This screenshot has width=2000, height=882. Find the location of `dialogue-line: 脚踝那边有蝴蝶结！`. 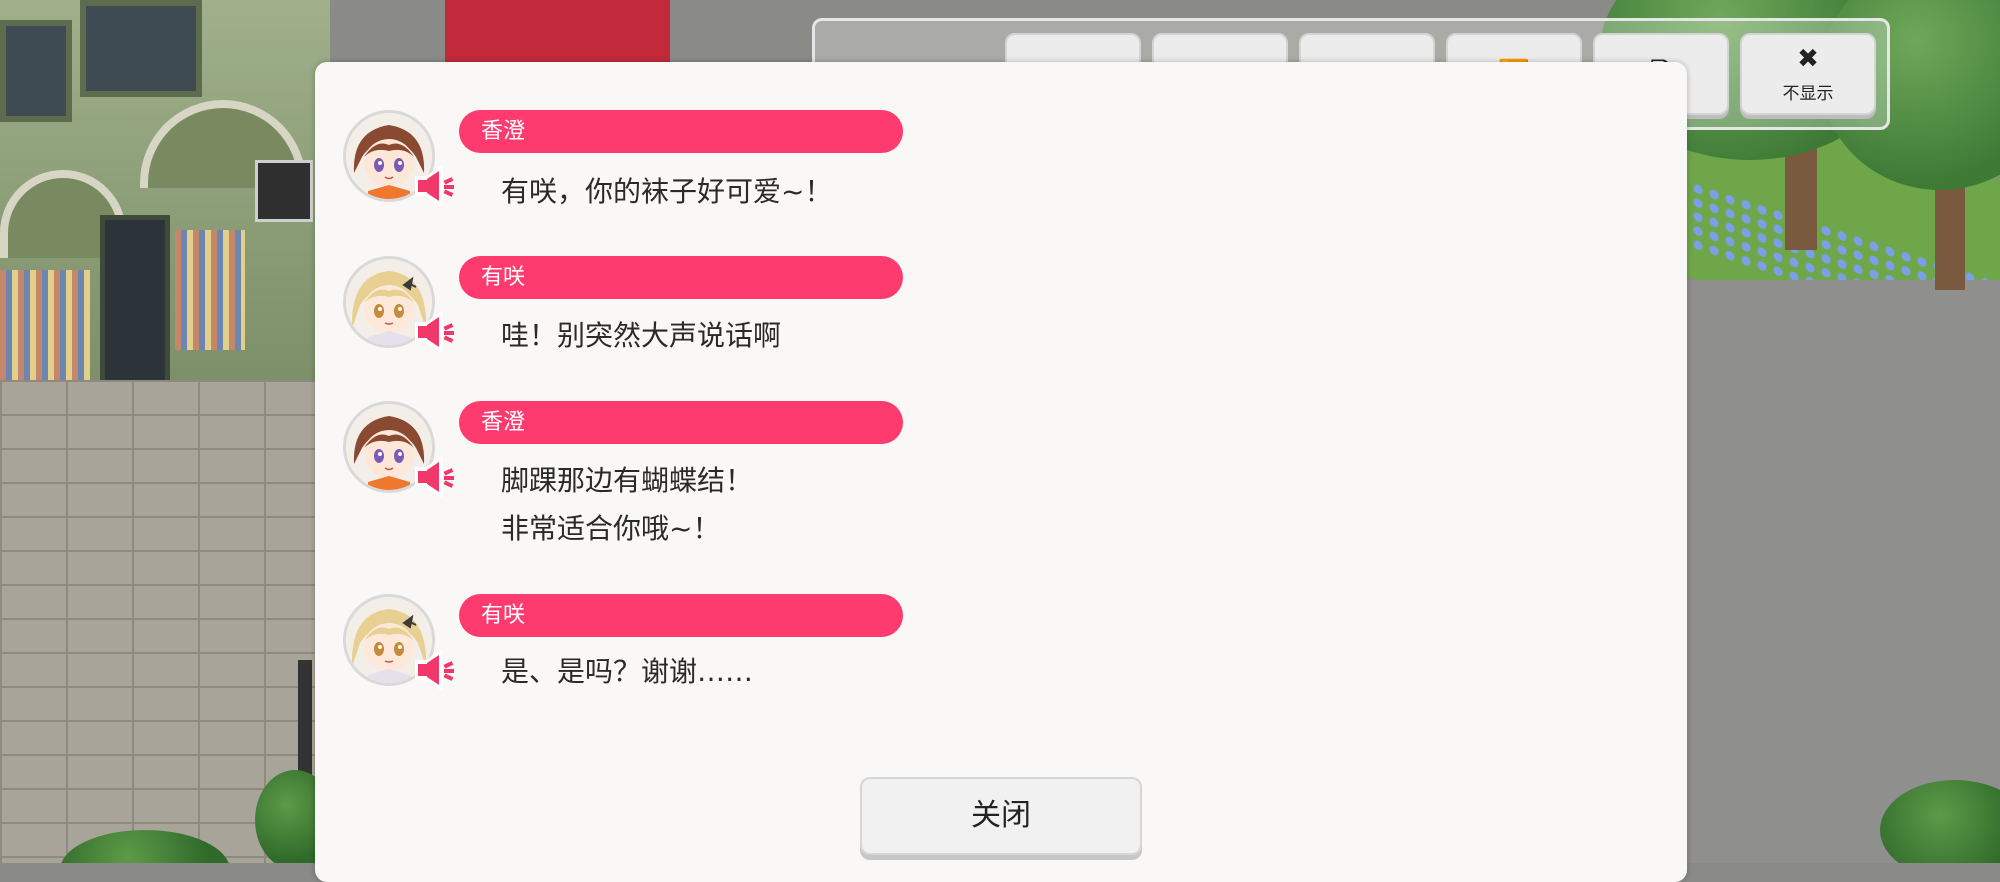

dialogue-line: 脚踝那边有蝴蝶结！ is located at coordinates (627, 480).